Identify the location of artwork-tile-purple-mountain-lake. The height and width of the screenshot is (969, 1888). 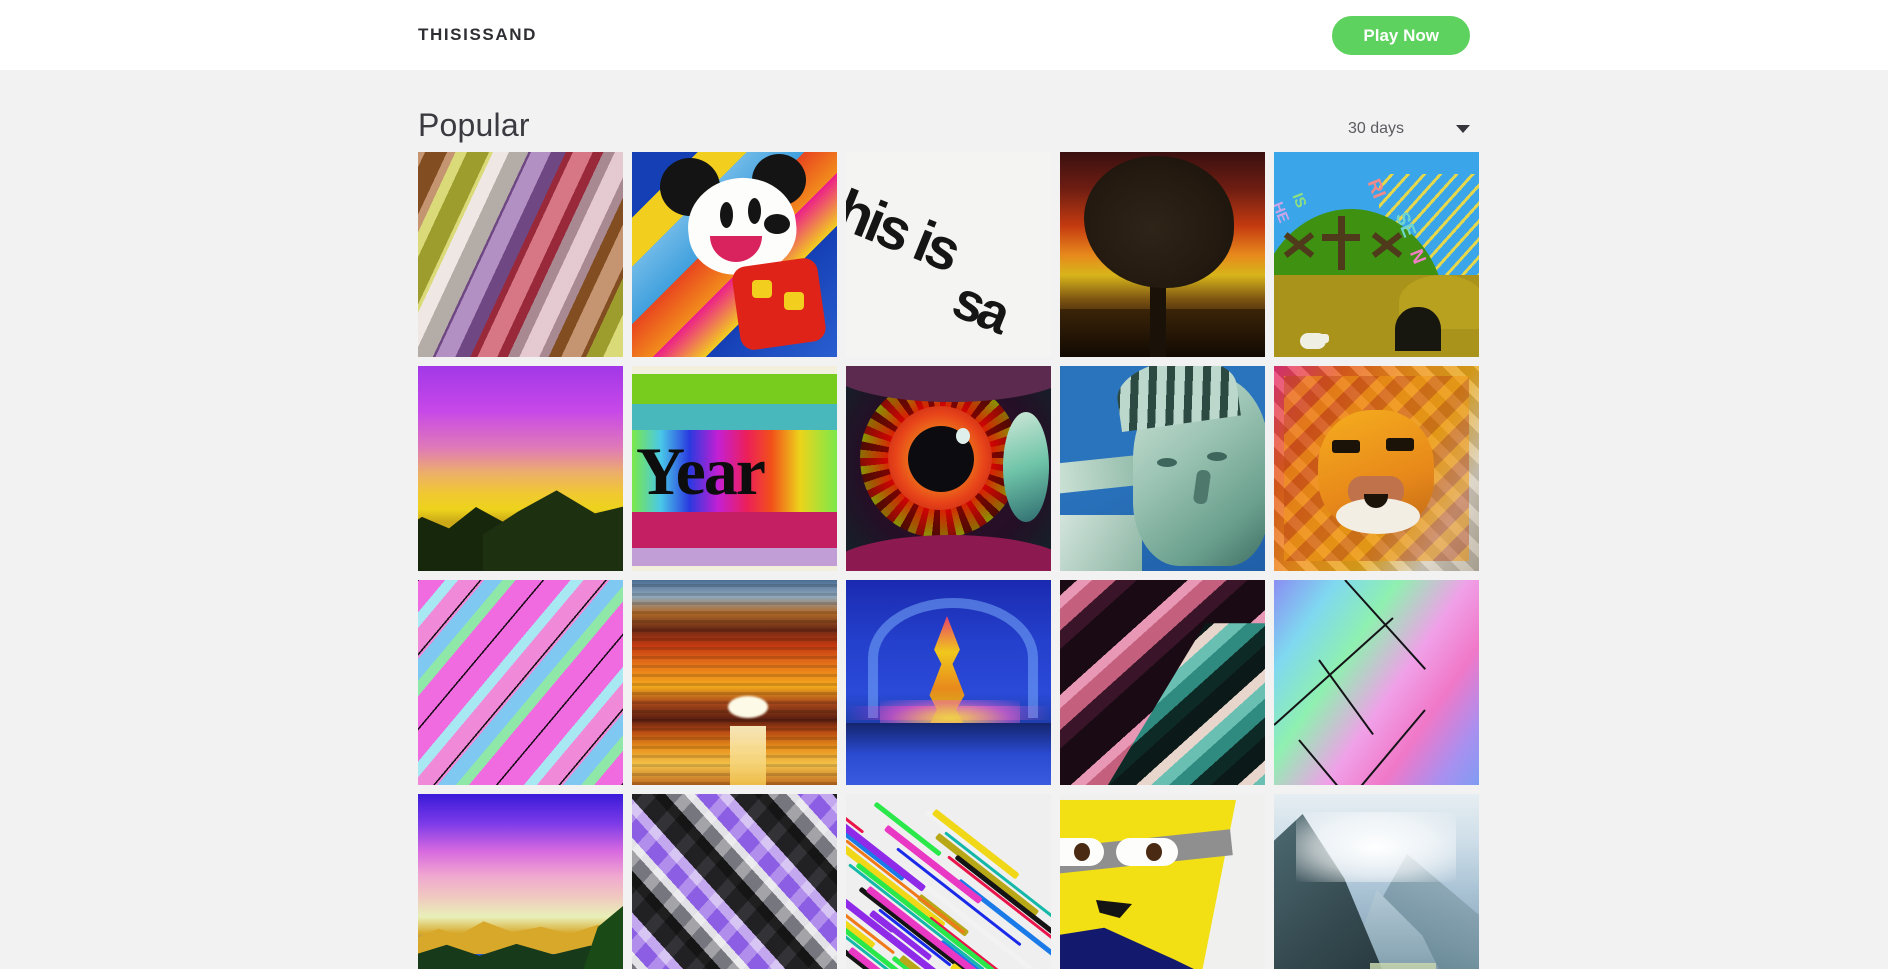
(520, 881).